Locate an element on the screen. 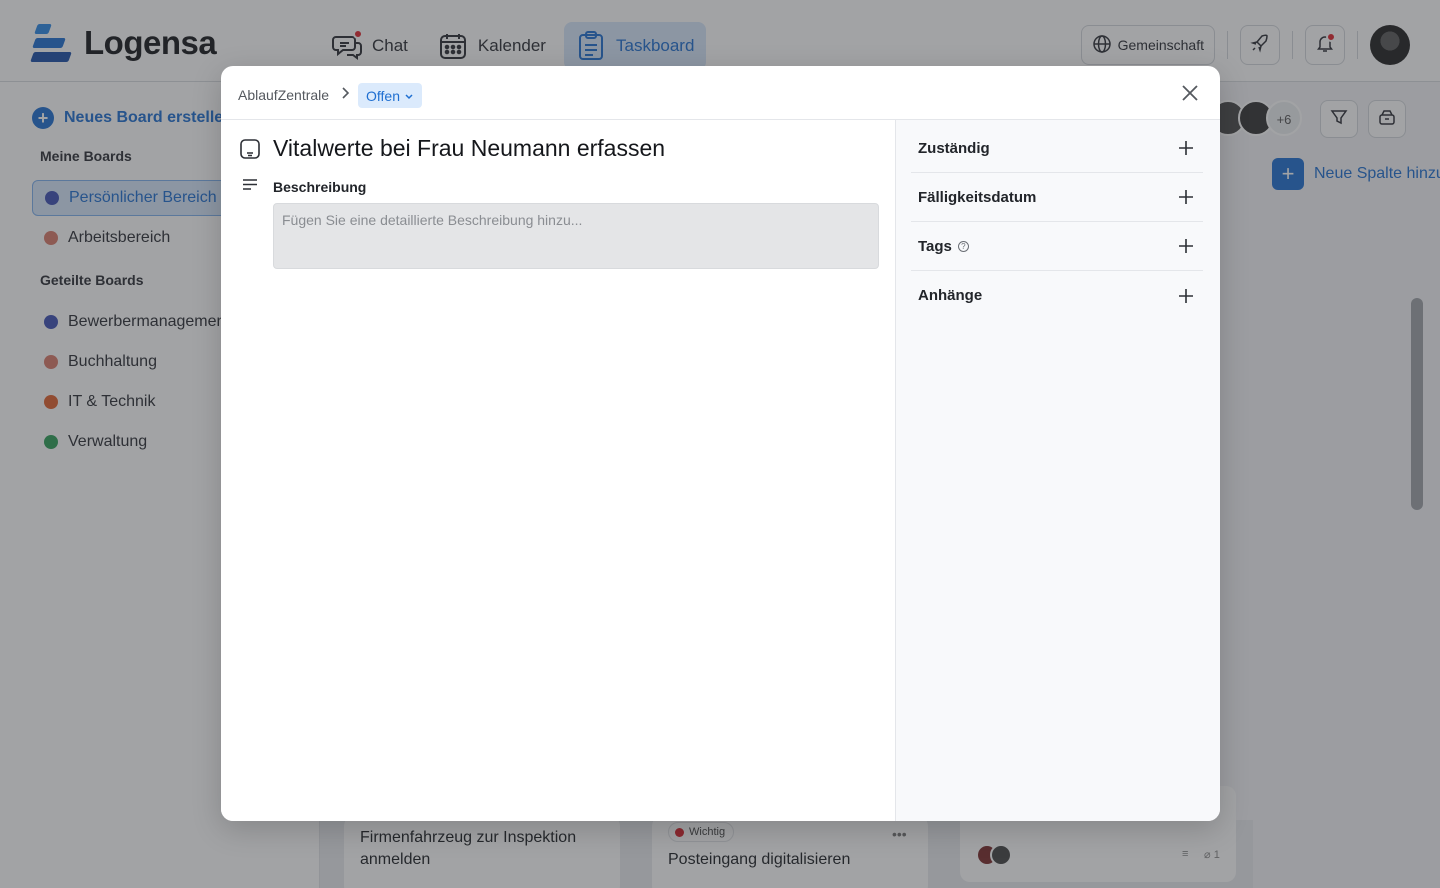 The width and height of the screenshot is (1440, 888). status-dropdown: Offen is located at coordinates (390, 95).